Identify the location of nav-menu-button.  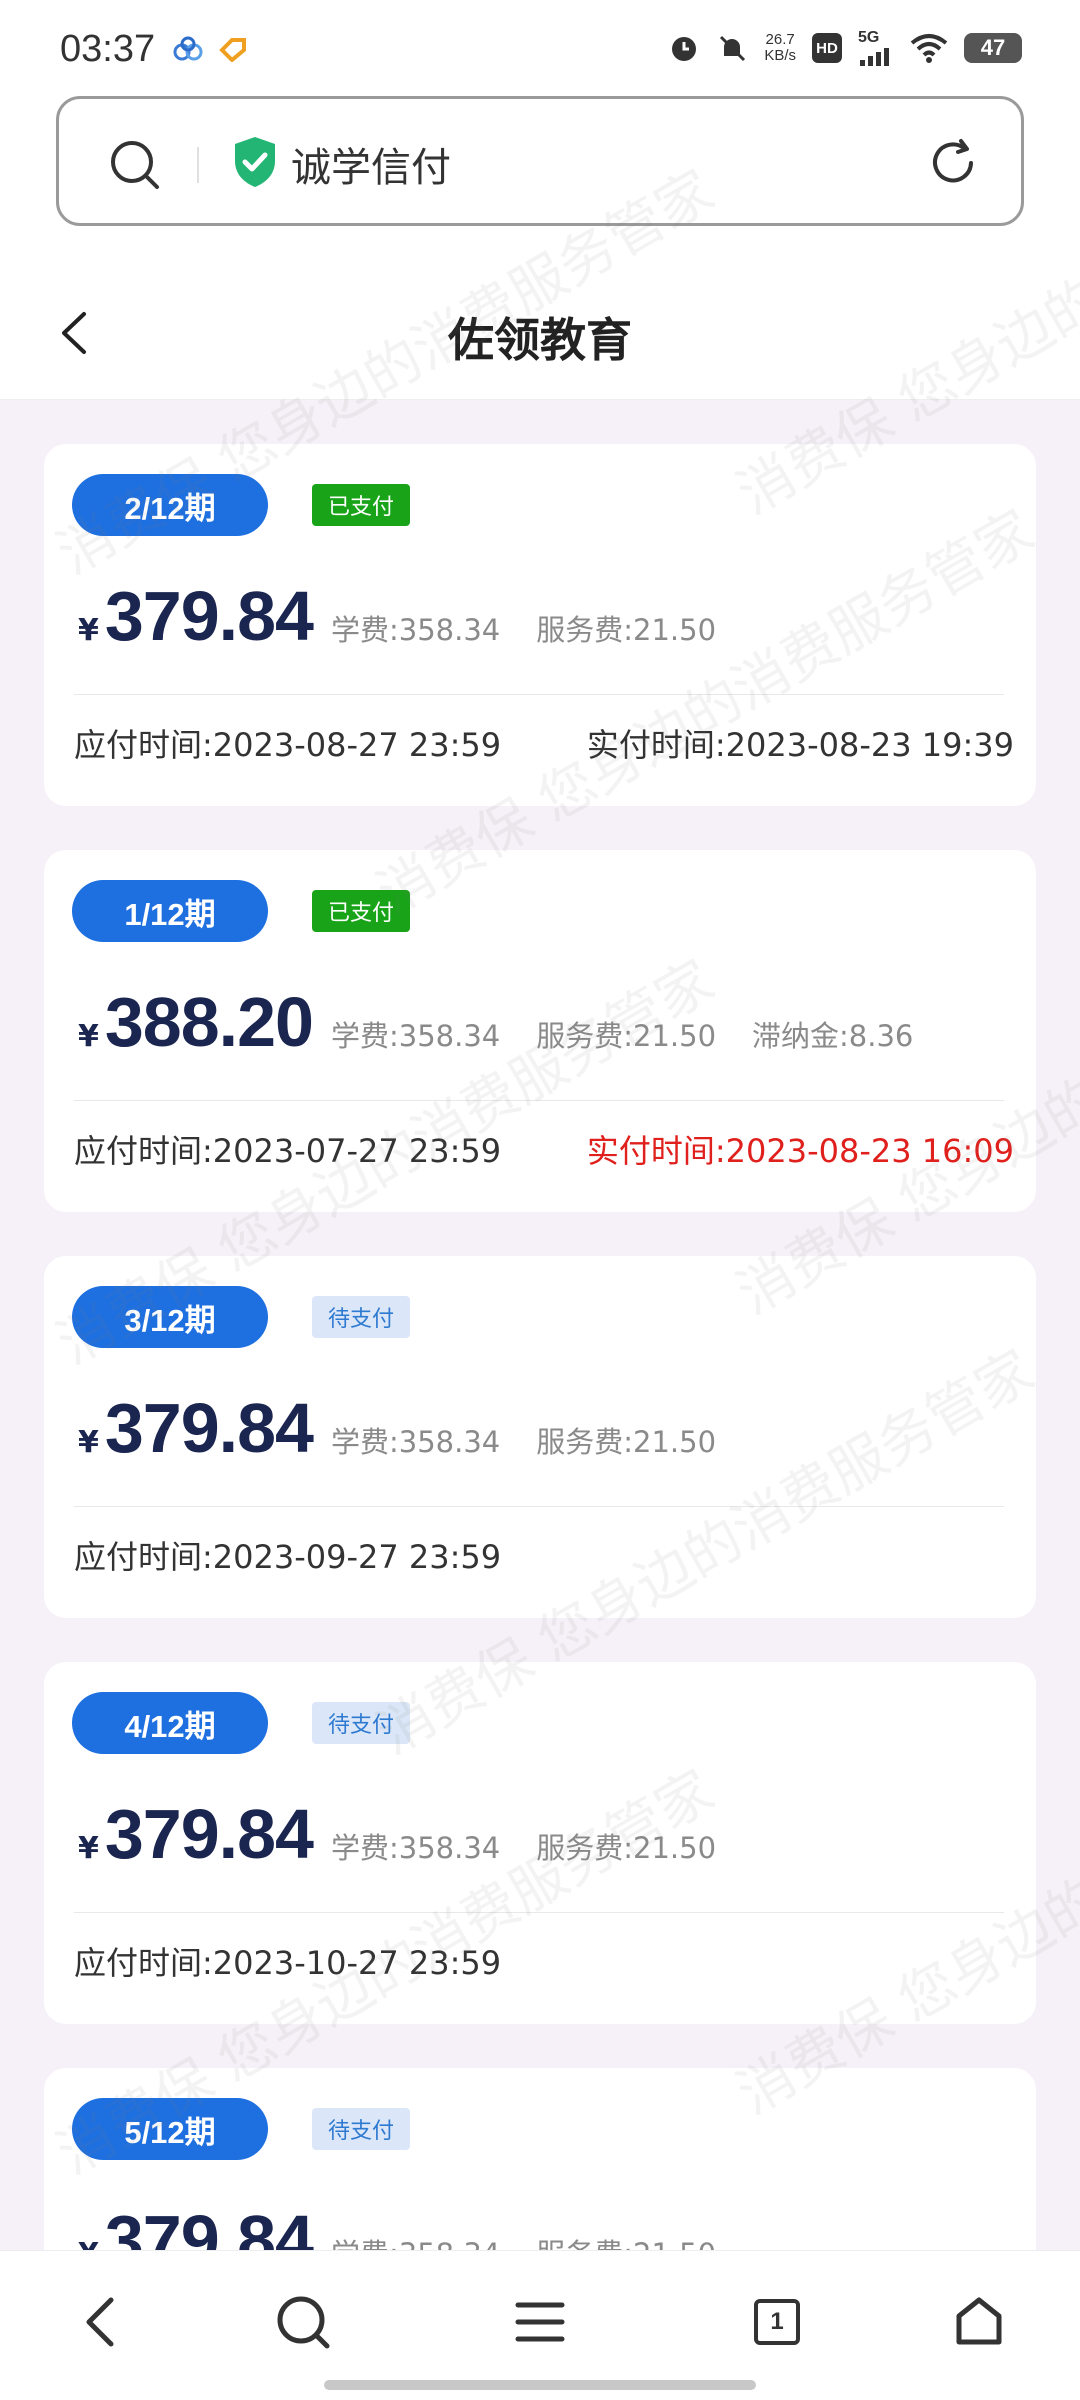
(540, 2322).